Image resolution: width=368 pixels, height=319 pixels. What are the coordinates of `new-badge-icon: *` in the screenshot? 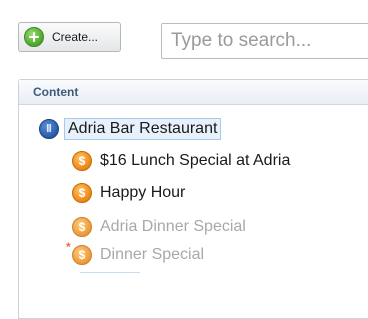 It's located at (68, 247).